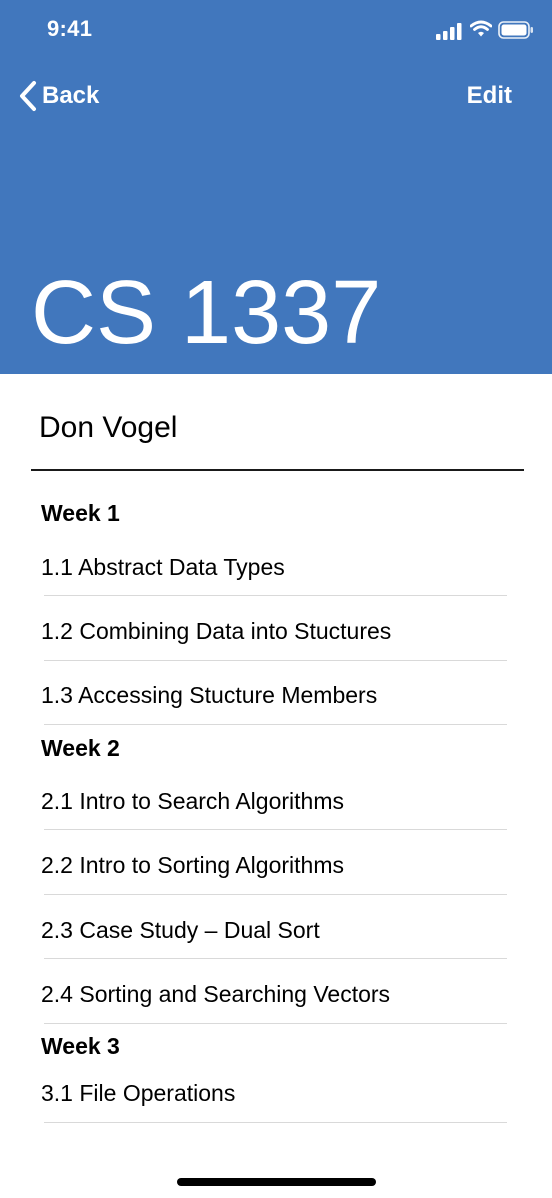 The image size is (552, 1198). I want to click on chevron-left-icon, so click(28, 96).